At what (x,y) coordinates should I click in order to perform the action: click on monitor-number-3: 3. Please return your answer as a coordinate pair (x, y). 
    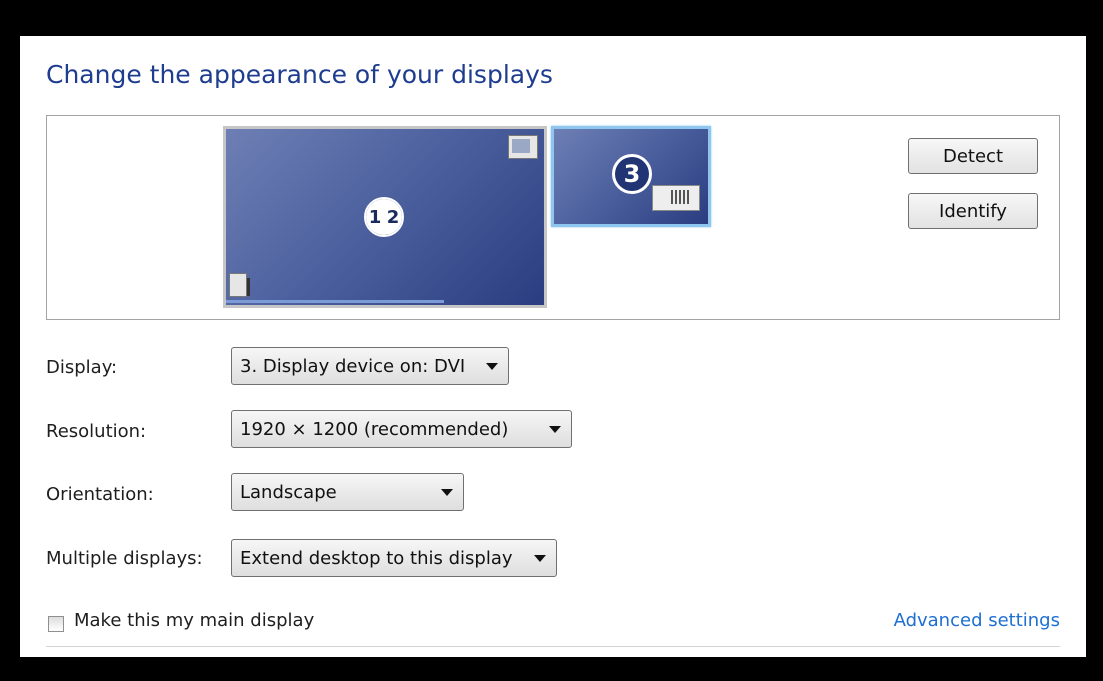
    Looking at the image, I should click on (632, 174).